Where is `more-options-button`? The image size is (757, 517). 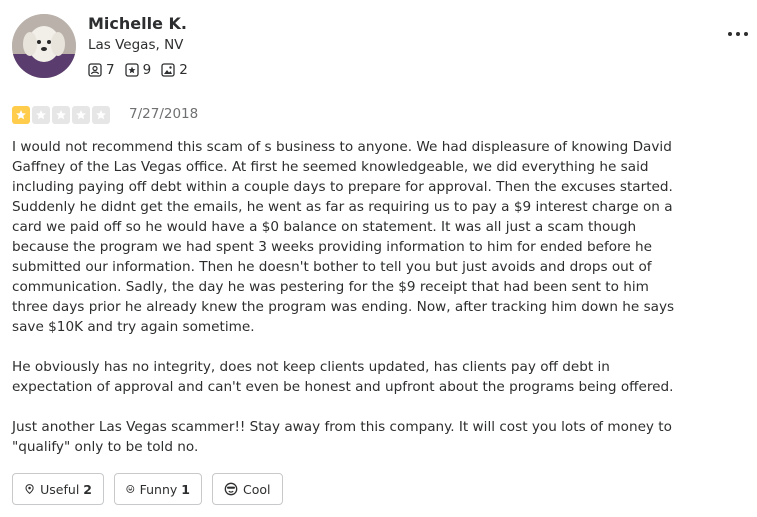
more-options-button is located at coordinates (738, 34).